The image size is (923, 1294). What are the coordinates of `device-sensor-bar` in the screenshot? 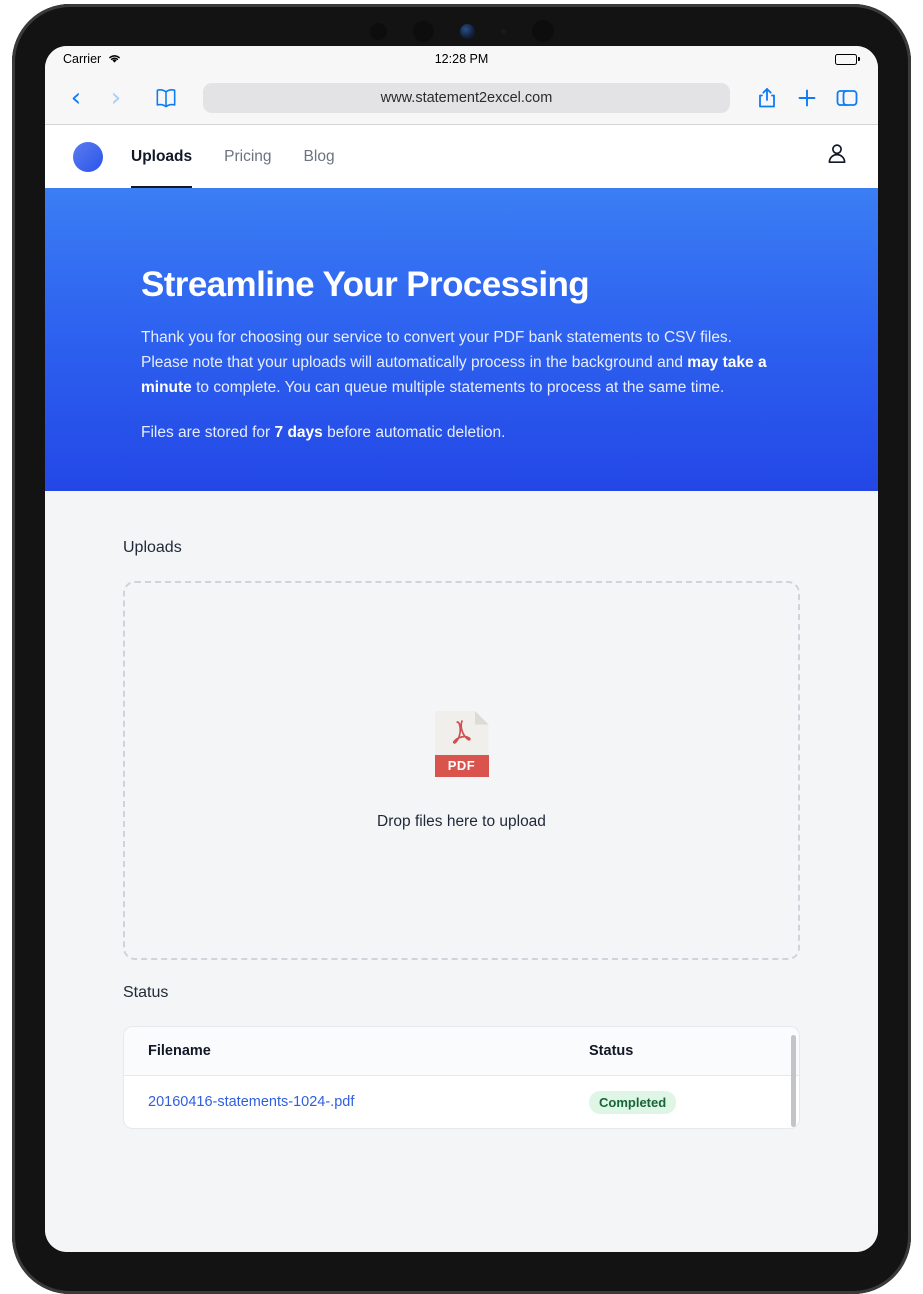 It's located at (462, 31).